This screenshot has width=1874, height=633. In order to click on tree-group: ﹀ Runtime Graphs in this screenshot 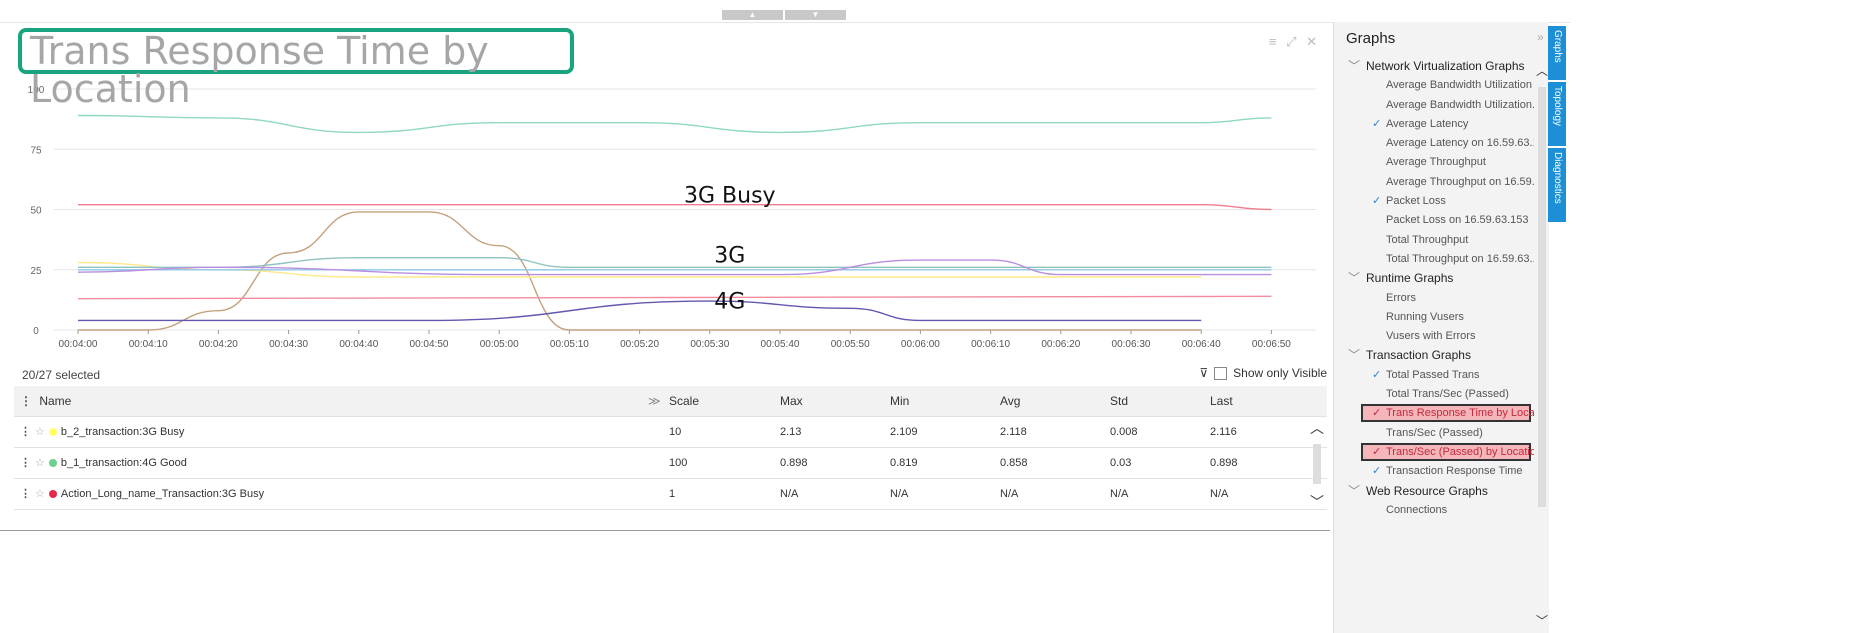, I will do `click(1434, 278)`.